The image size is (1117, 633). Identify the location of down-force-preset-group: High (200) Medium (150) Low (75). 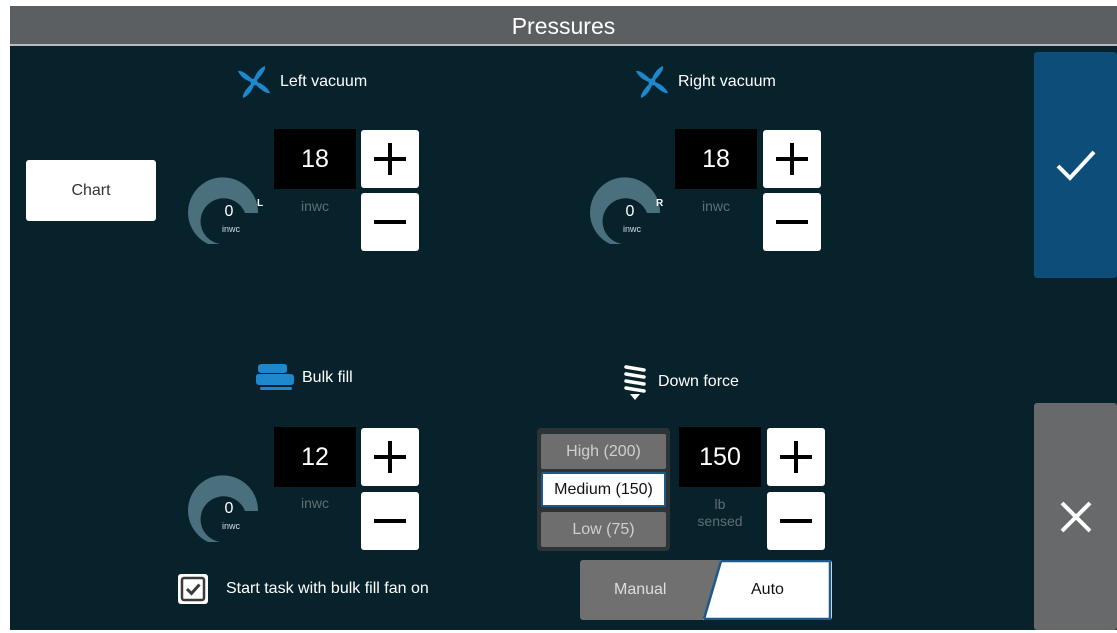
(603, 489).